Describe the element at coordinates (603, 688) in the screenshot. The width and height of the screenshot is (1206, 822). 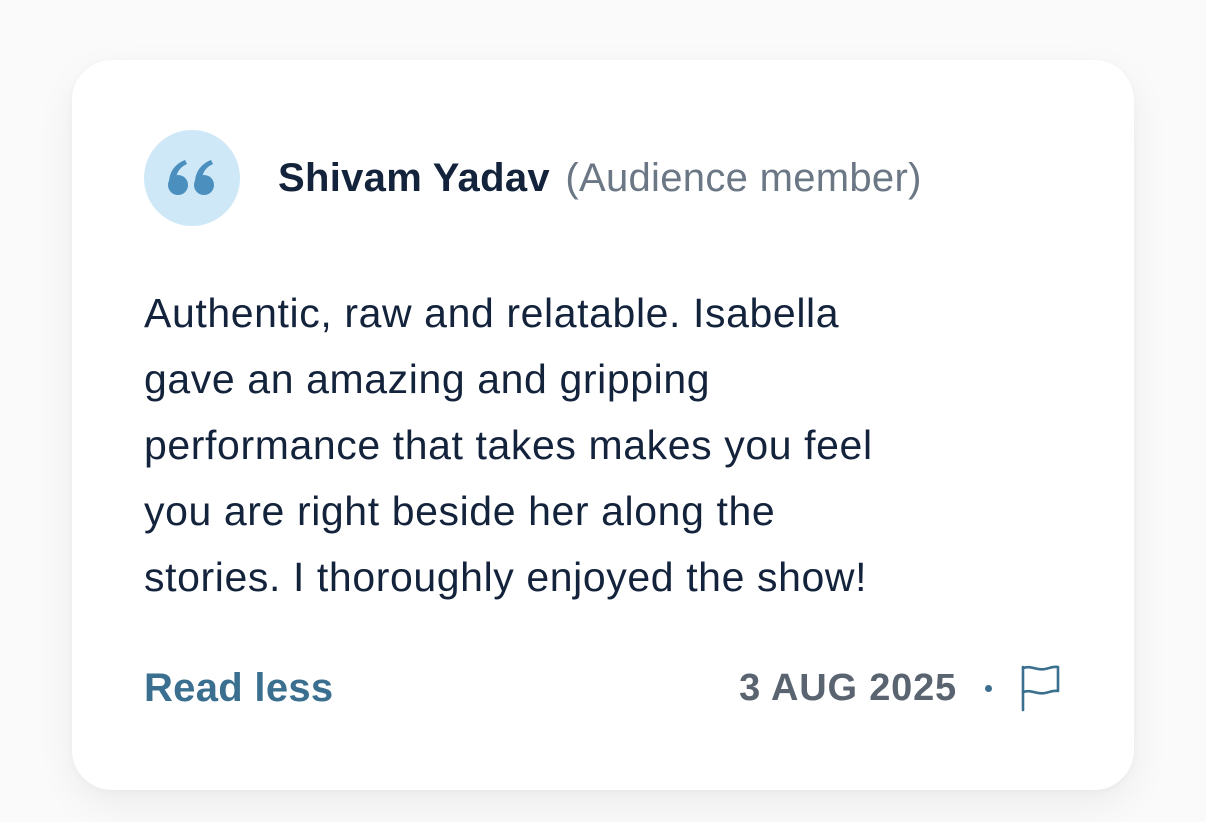
I see `review-footer: Read less 3 AUG 2025` at that location.